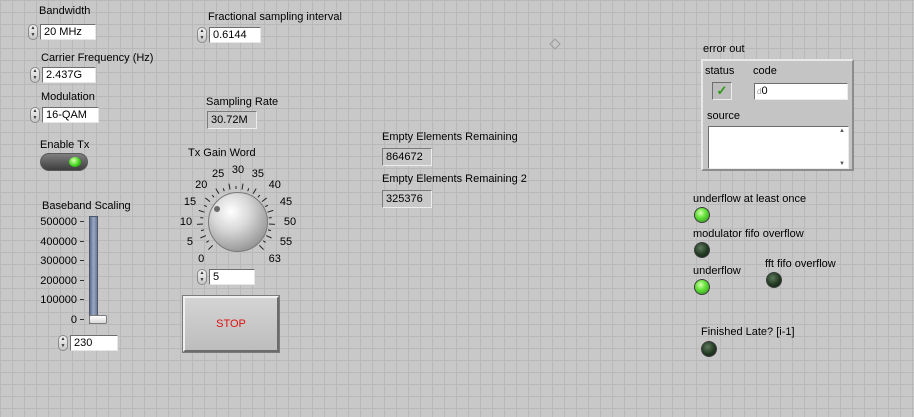 The height and width of the screenshot is (417, 914). I want to click on sampling-rate-indicator: 30.72M, so click(232, 120).